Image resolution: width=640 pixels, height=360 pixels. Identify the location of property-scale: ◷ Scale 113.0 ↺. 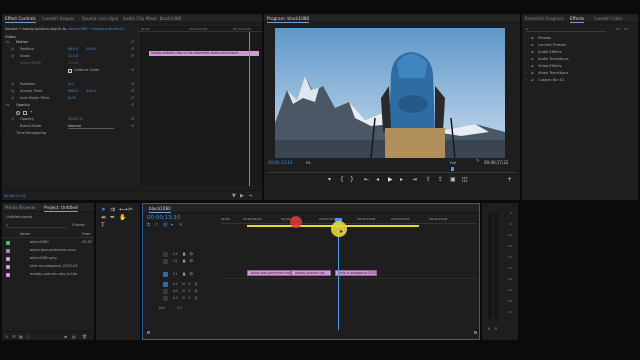
(69, 57).